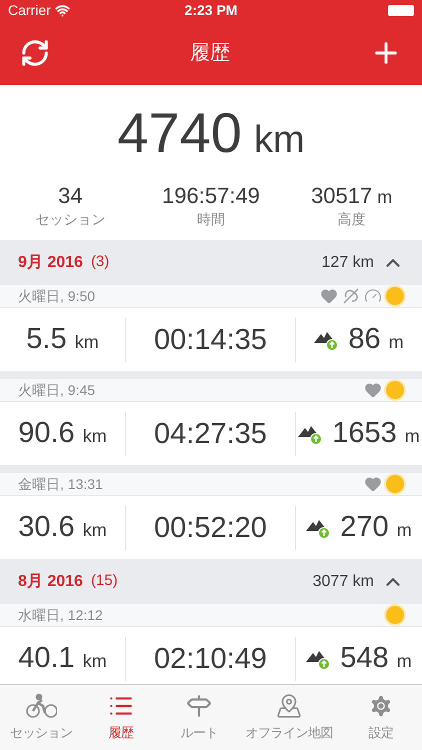  What do you see at coordinates (70, 219) in the screenshot?
I see `stat-label: セッション` at bounding box center [70, 219].